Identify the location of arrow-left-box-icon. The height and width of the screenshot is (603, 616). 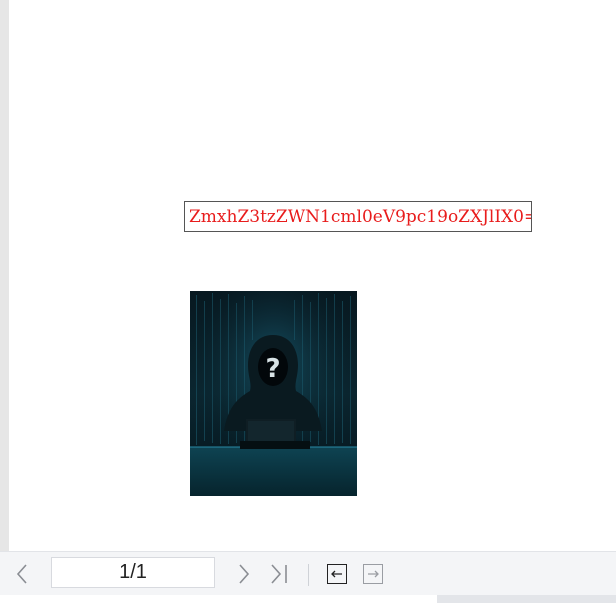
(337, 574).